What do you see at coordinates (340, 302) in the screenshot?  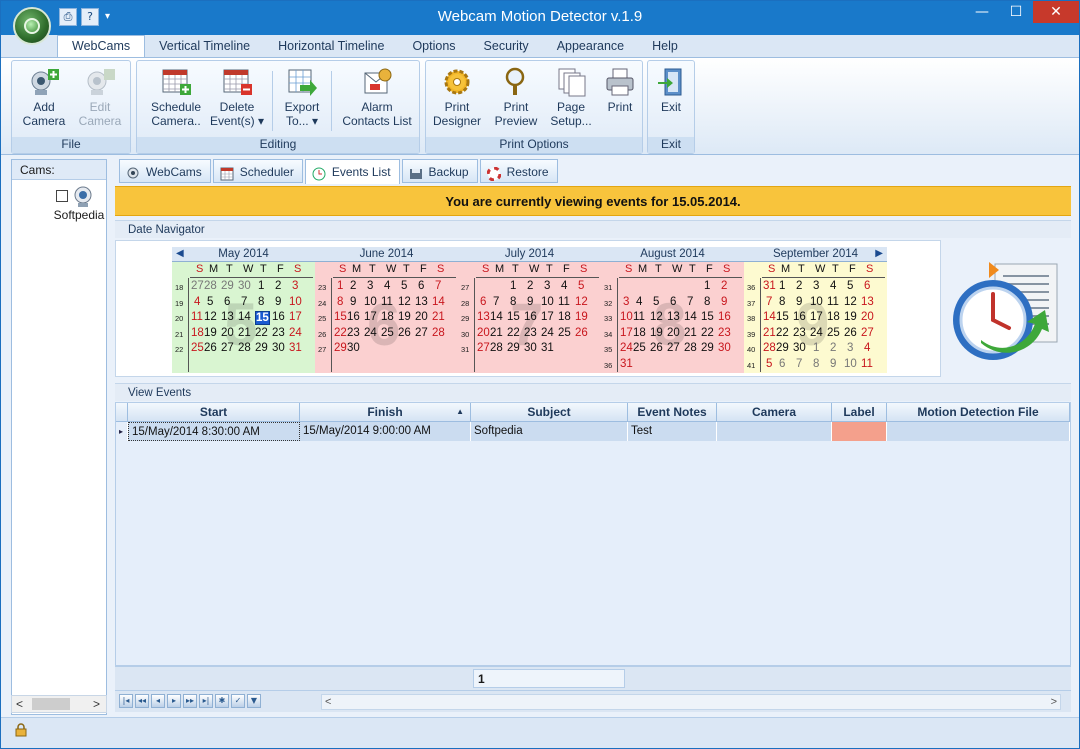 I see `calendar-day: 8` at bounding box center [340, 302].